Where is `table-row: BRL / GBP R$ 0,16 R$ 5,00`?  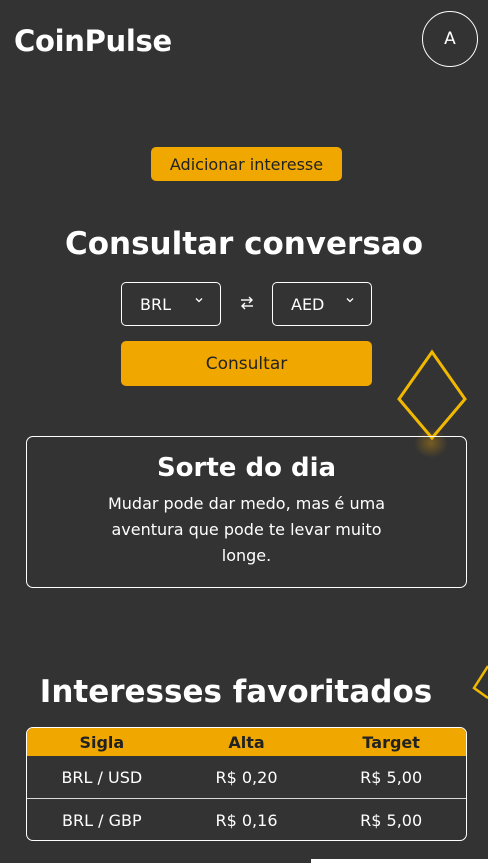
table-row: BRL / GBP R$ 0,16 R$ 5,00 is located at coordinates (246, 819).